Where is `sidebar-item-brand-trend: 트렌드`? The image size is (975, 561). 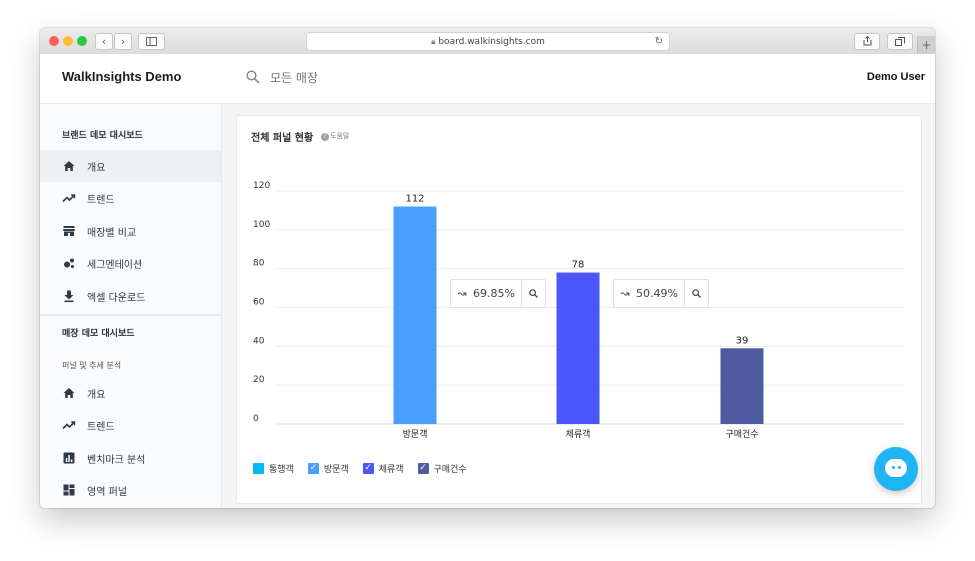
sidebar-item-brand-trend: 트렌드 is located at coordinates (130, 198).